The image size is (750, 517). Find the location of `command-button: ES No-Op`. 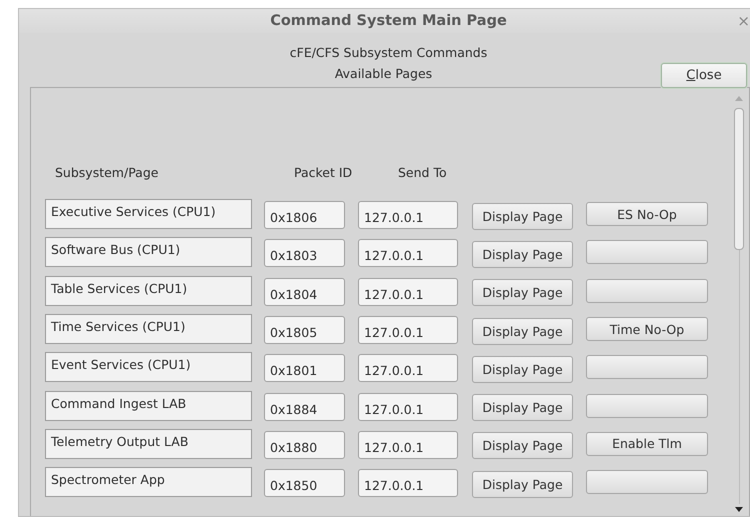

command-button: ES No-Op is located at coordinates (647, 214).